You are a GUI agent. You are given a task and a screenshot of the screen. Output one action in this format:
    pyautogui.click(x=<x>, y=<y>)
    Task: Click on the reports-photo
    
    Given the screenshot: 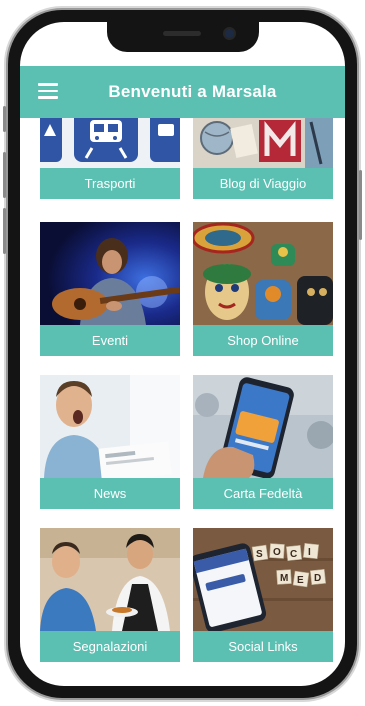 What is the action you would take?
    pyautogui.click(x=110, y=579)
    